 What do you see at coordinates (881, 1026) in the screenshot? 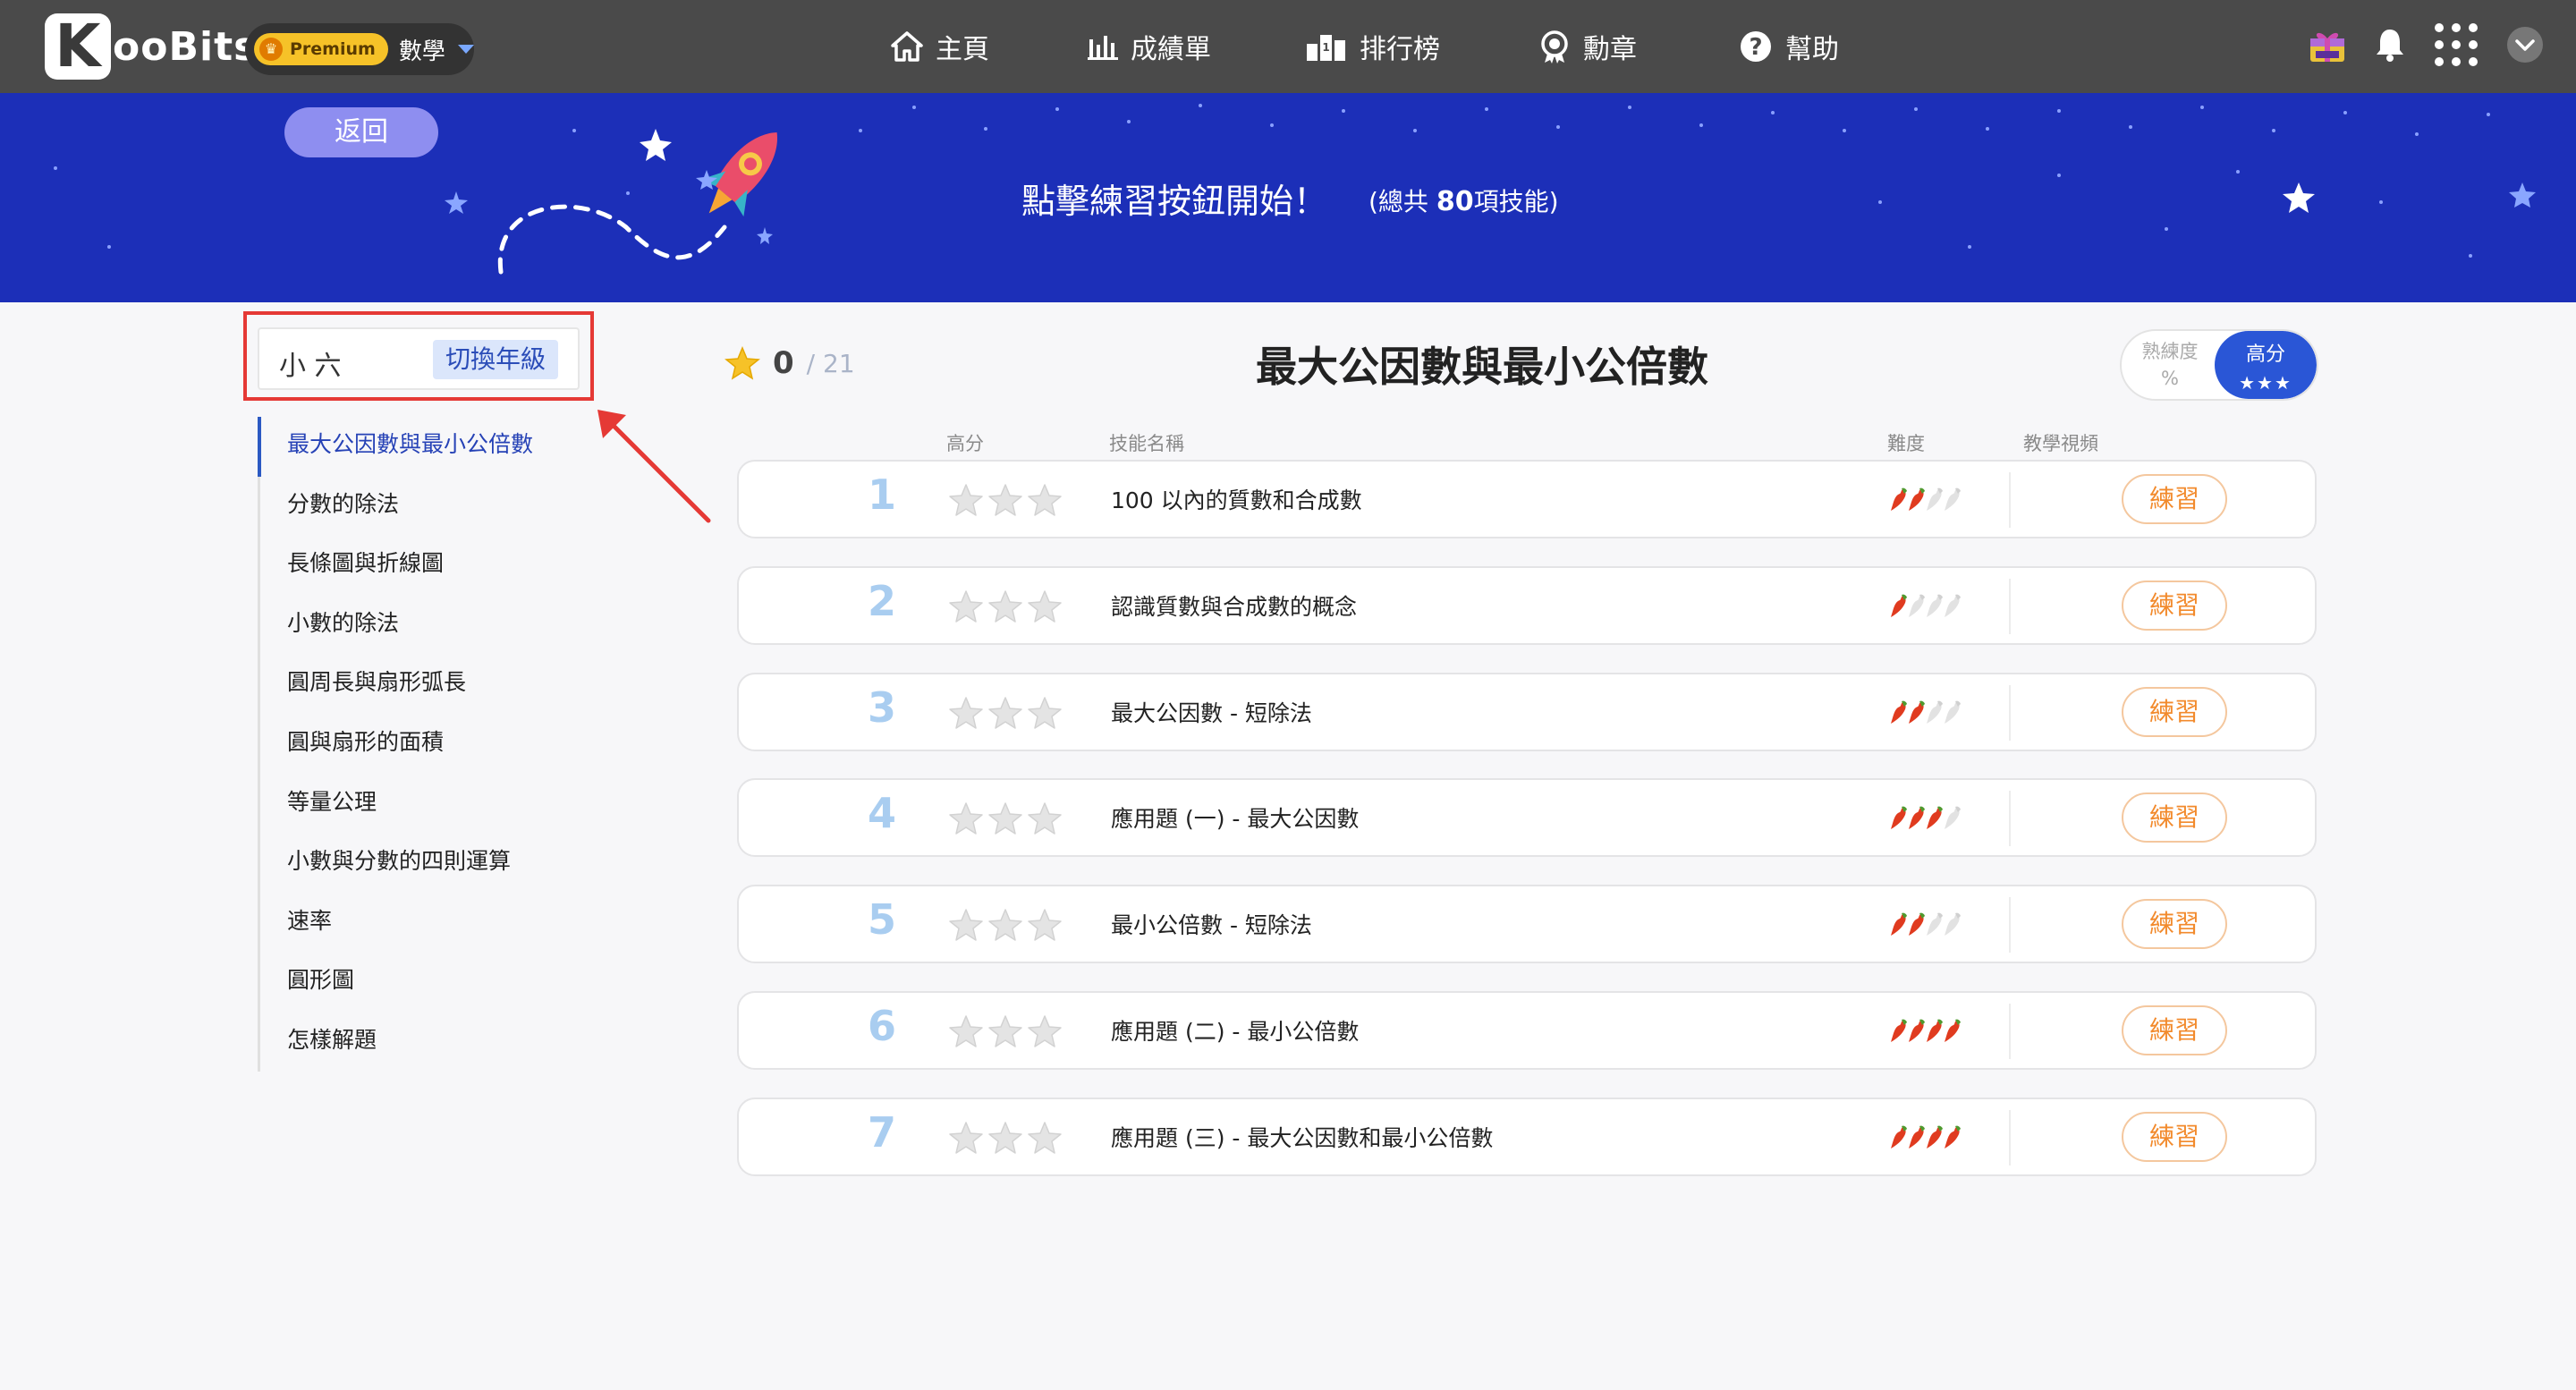
I see `skill-number: 6` at bounding box center [881, 1026].